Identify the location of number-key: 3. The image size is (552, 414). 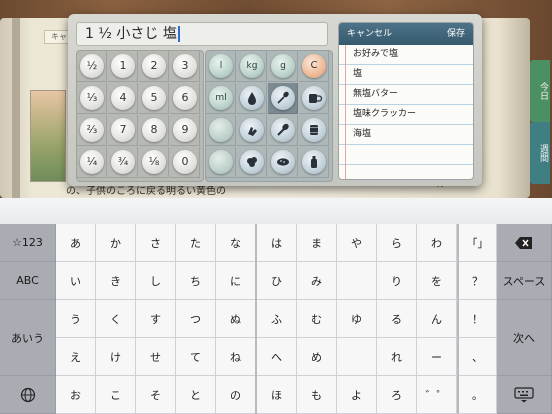
(185, 66).